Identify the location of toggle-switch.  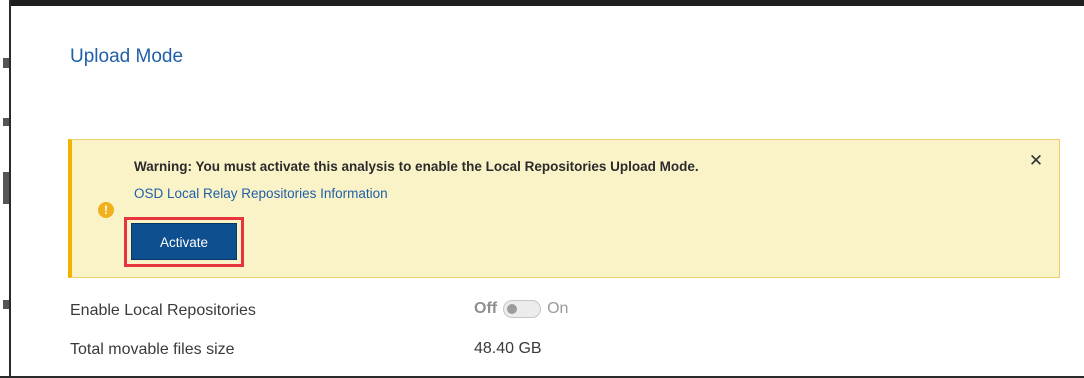
(522, 309).